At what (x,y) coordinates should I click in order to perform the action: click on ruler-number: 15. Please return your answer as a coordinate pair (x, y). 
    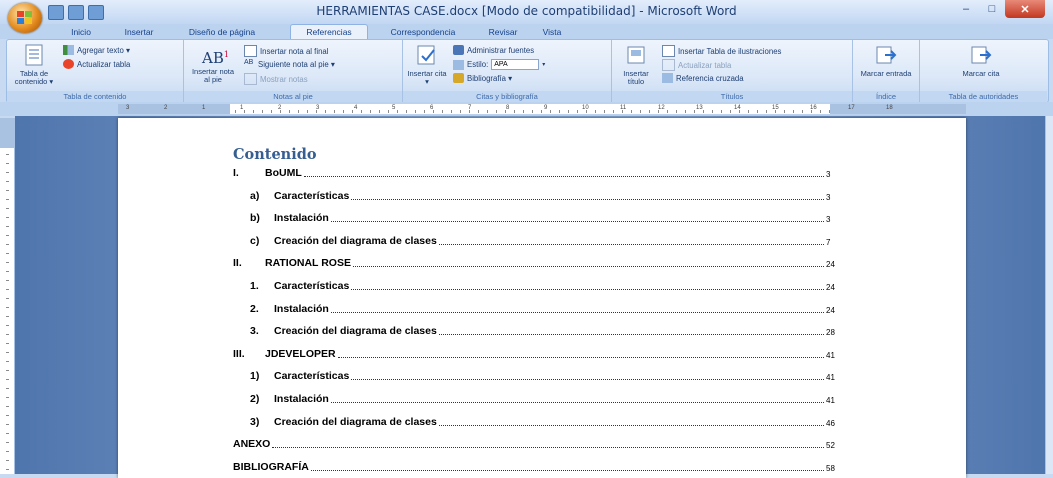
    Looking at the image, I should click on (775, 108).